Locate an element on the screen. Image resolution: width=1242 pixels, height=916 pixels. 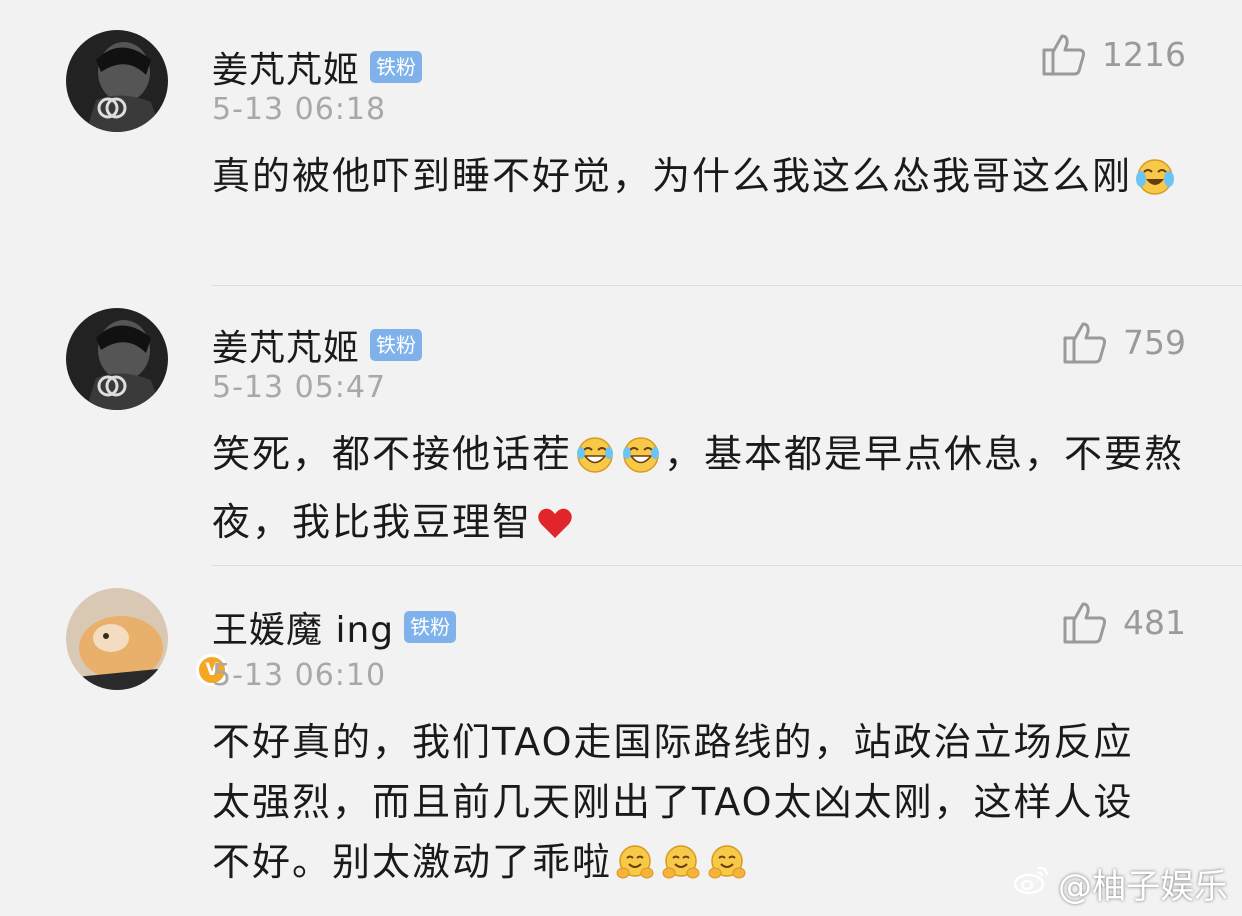
comment-text: 笑死，都不接他话茬 ，基本都是早点休息，不要熬夜，我比我豆理智 is located at coordinates (707, 492).